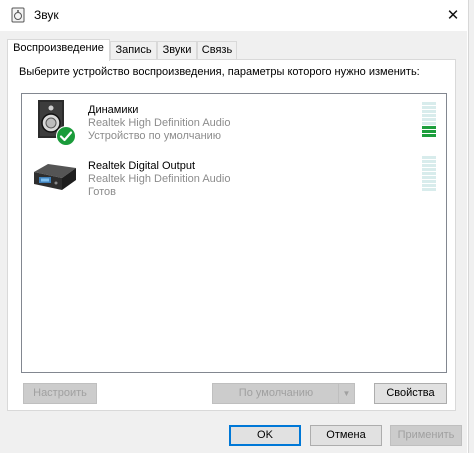 Image resolution: width=474 pixels, height=453 pixels. Describe the element at coordinates (426, 435) in the screenshot. I see `apply-button: Применить` at that location.